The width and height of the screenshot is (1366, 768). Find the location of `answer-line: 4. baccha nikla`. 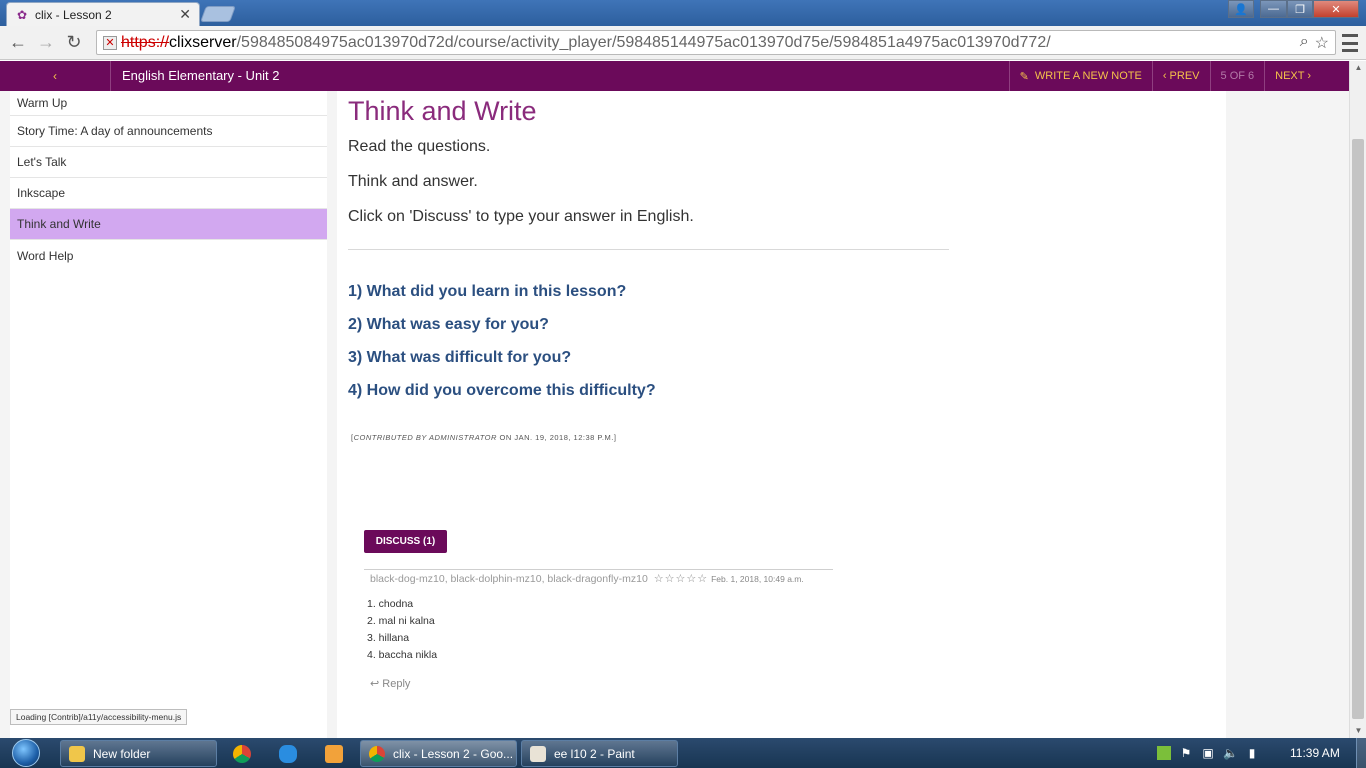

answer-line: 4. baccha nikla is located at coordinates (402, 655).